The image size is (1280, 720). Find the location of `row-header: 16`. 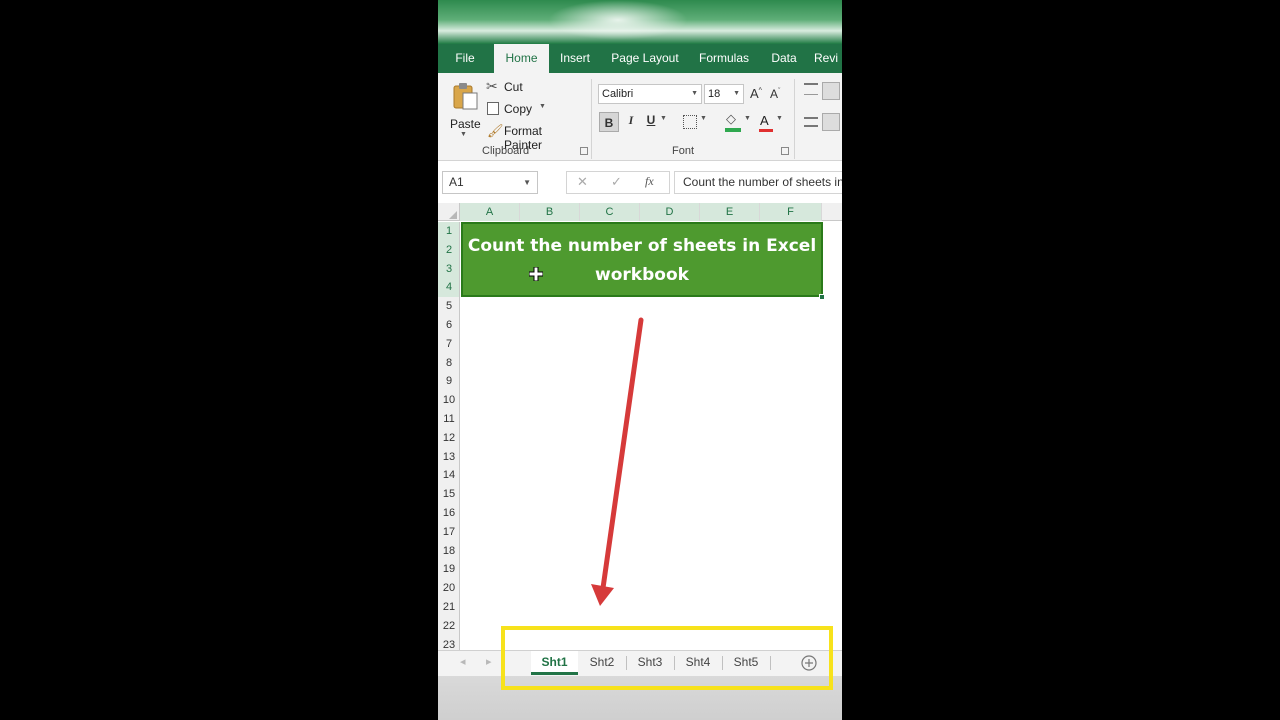

row-header: 16 is located at coordinates (448, 513).